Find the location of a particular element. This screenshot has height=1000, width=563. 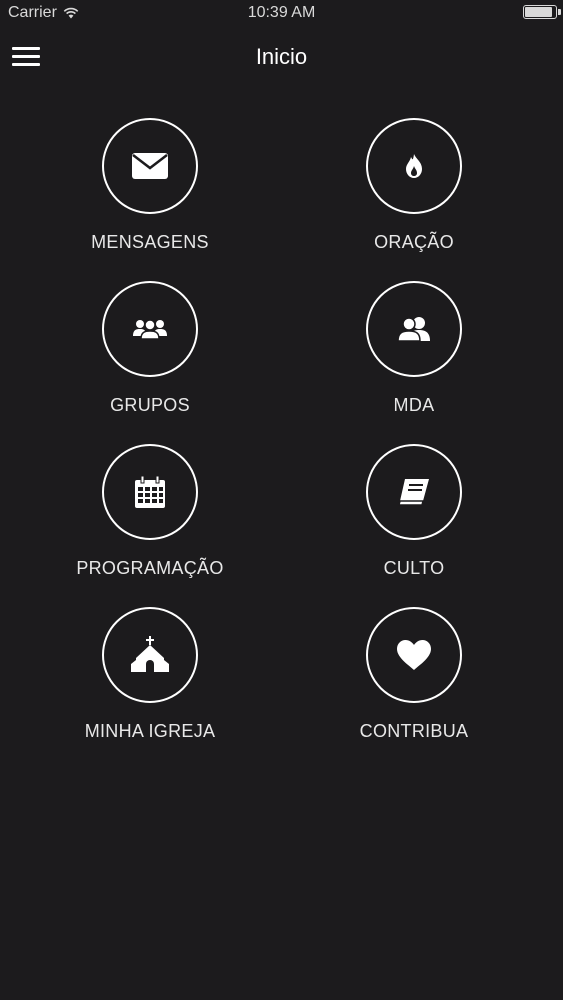

status-bar: Carrier 10:39 AM is located at coordinates (281, 14).